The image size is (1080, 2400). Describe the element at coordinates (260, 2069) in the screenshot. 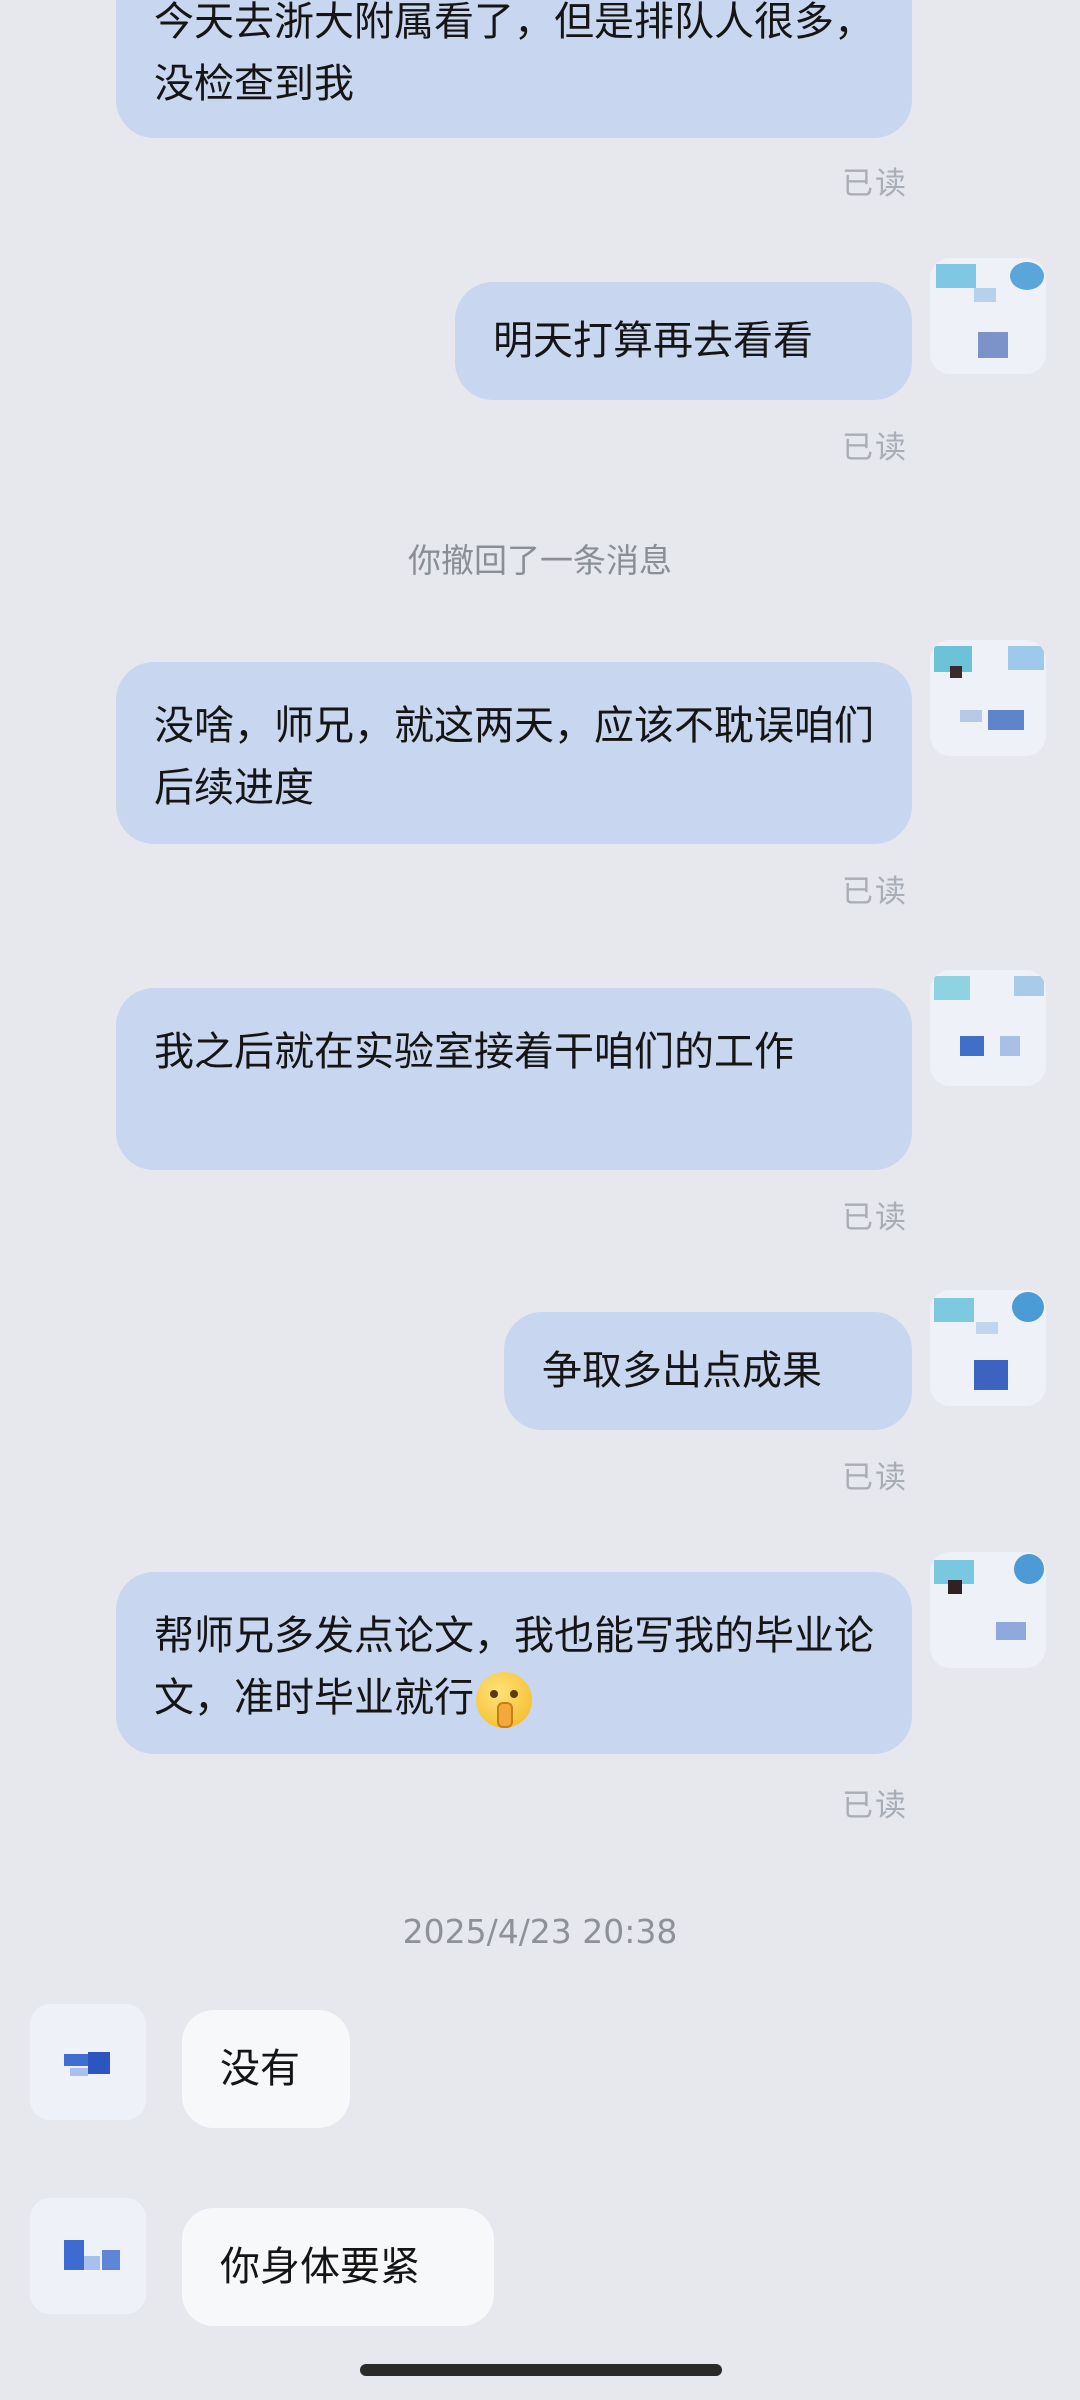

I see `message-text: 没有` at that location.